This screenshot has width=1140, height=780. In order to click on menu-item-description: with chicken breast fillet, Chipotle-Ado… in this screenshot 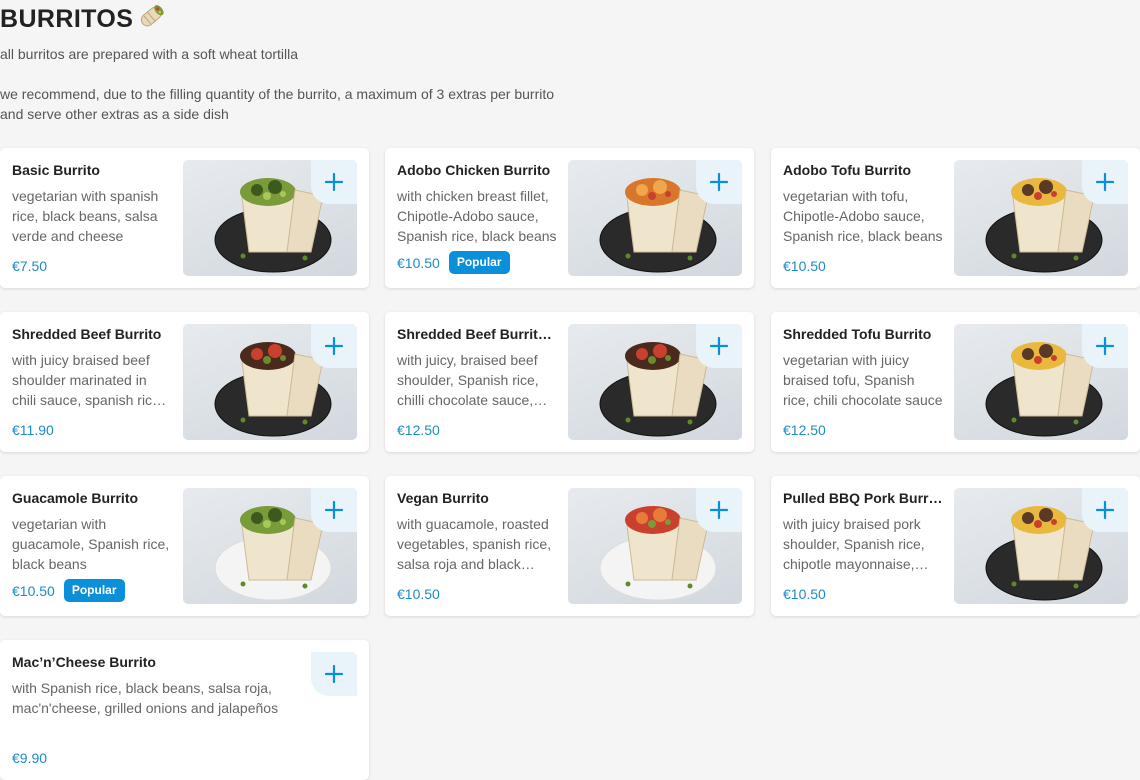, I will do `click(477, 216)`.